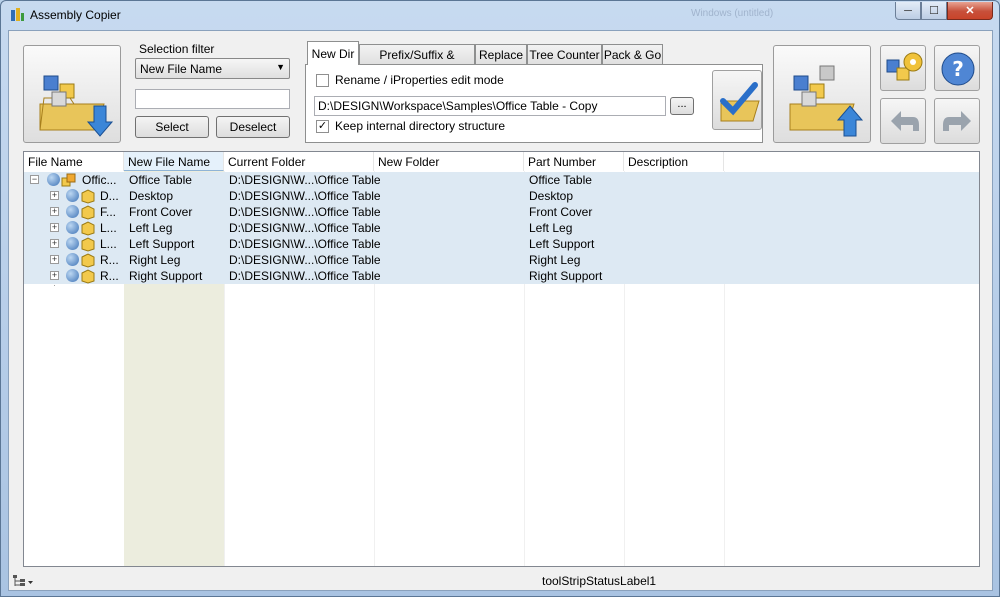  I want to click on new-file-name-cell: Office Table, so click(160, 180).